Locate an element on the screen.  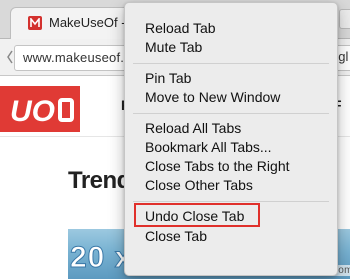
menu-item-reload-tab: Reload Tab is located at coordinates (180, 28).